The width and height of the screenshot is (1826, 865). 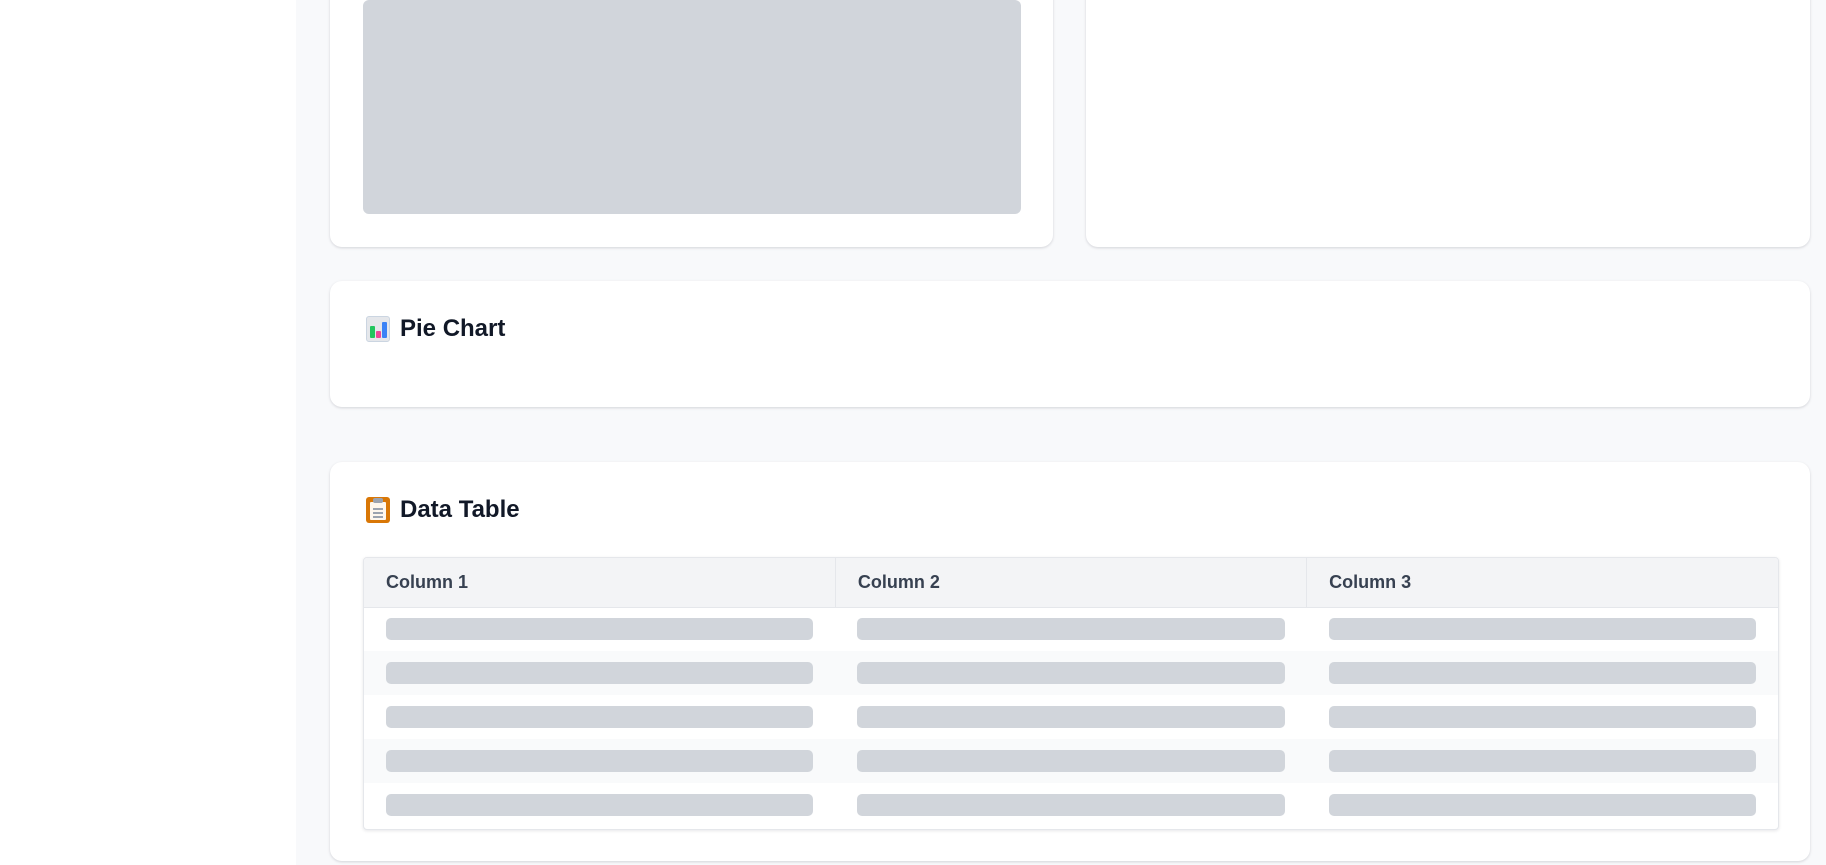 What do you see at coordinates (692, 107) in the screenshot?
I see `loading-placeholder` at bounding box center [692, 107].